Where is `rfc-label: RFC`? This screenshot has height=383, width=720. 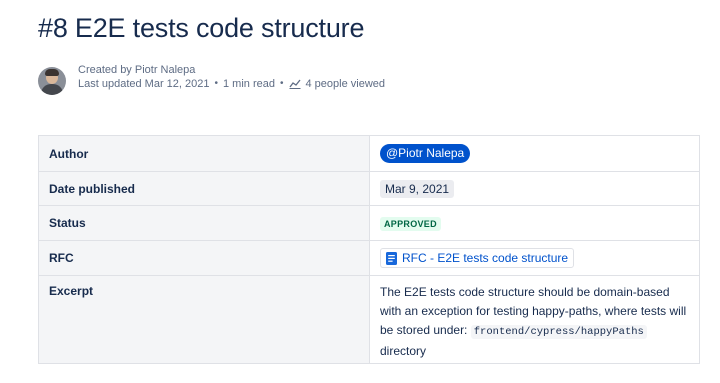
rfc-label: RFC is located at coordinates (204, 258).